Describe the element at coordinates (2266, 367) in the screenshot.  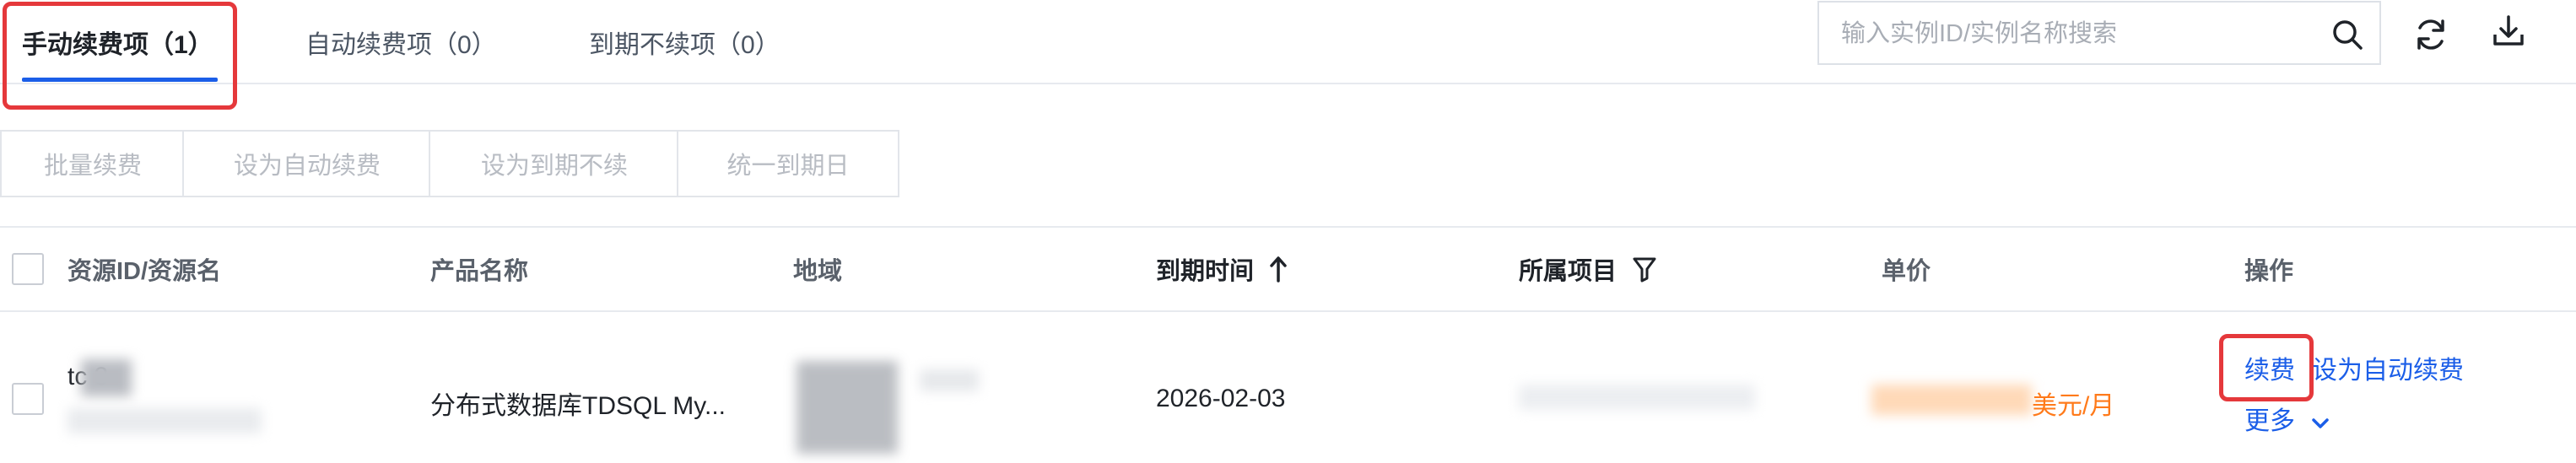
I see `highlight-box-renew` at that location.